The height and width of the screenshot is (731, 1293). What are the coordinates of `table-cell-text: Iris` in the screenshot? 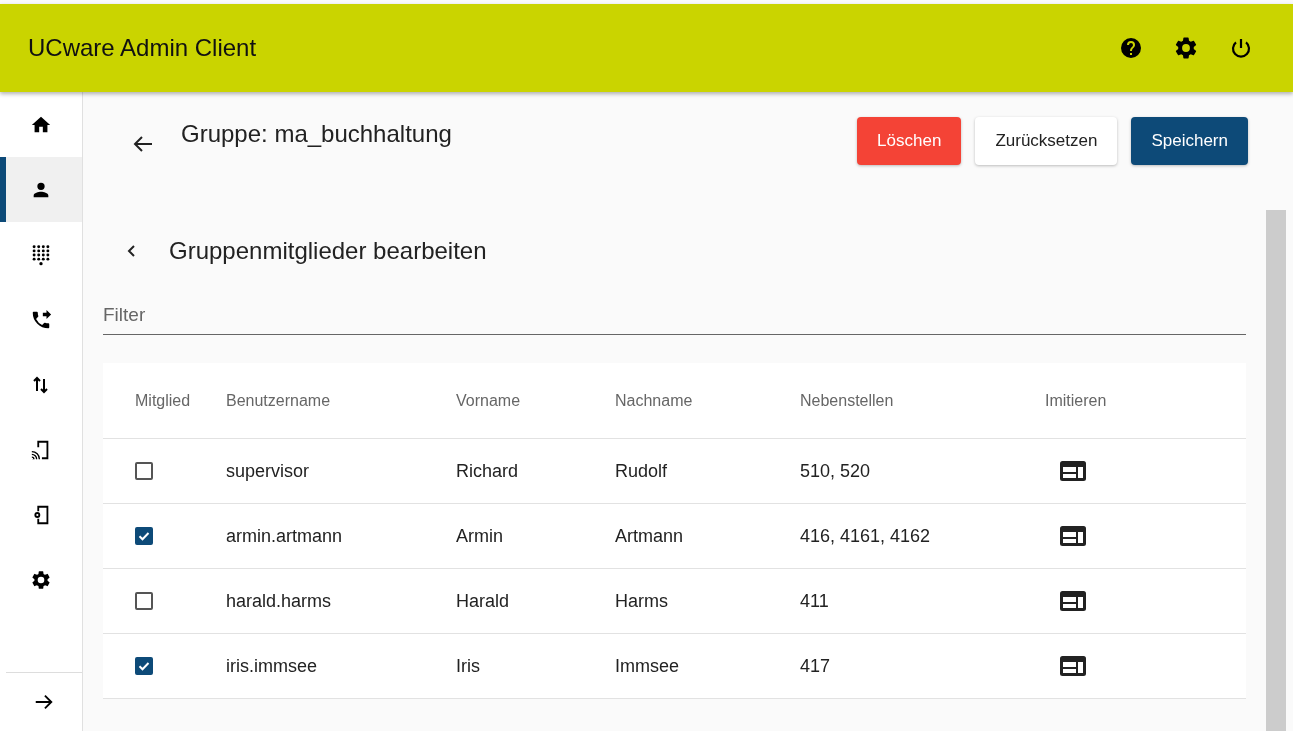 It's located at (468, 666).